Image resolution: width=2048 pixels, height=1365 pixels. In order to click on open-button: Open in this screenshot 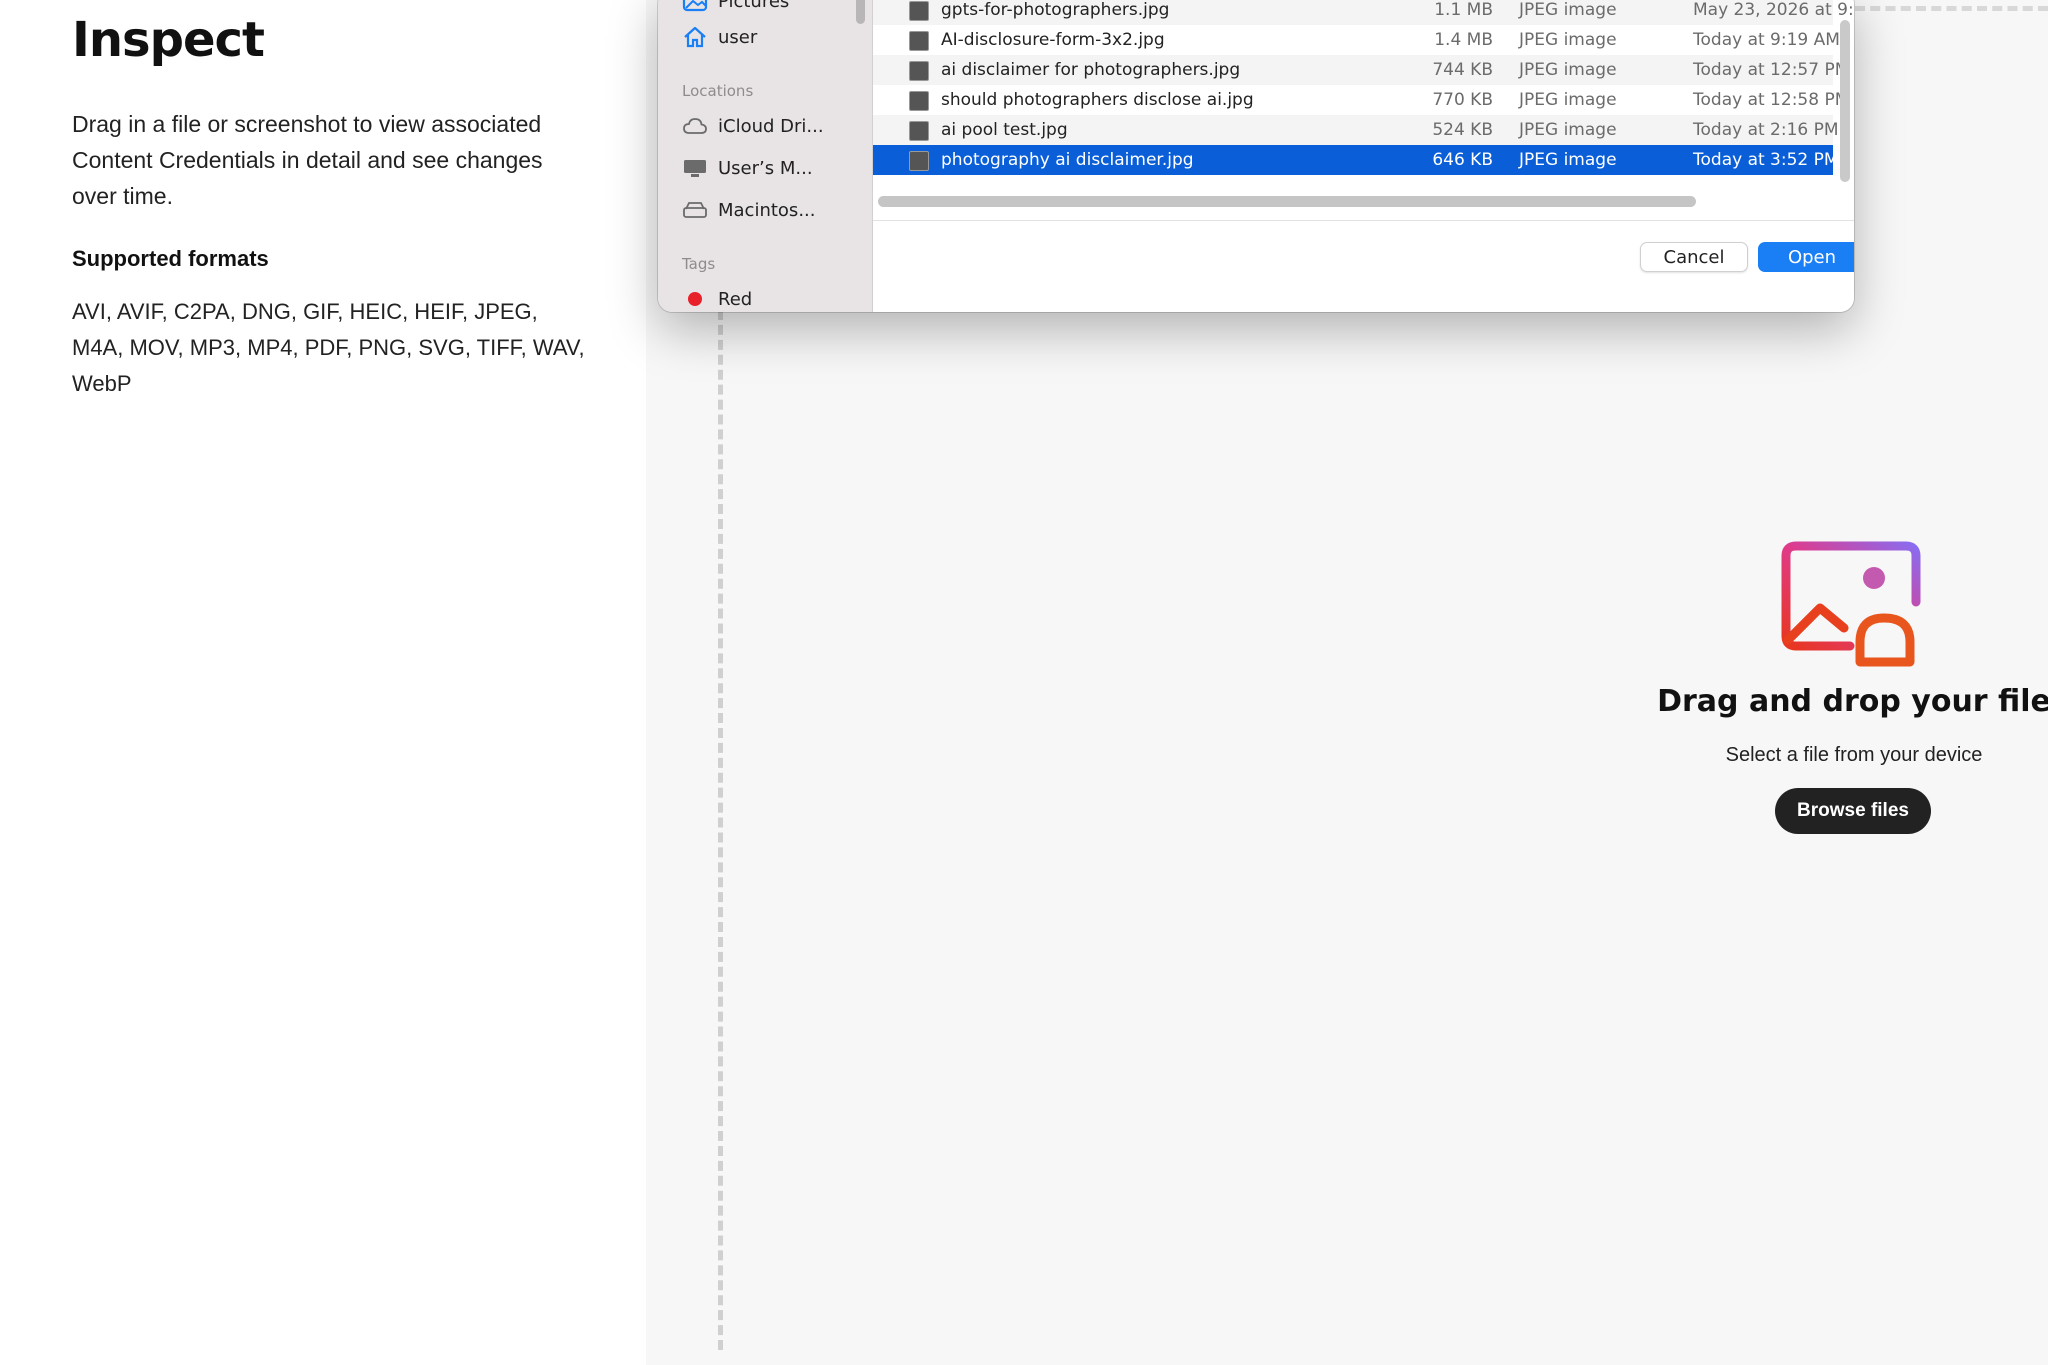, I will do `click(1806, 257)`.